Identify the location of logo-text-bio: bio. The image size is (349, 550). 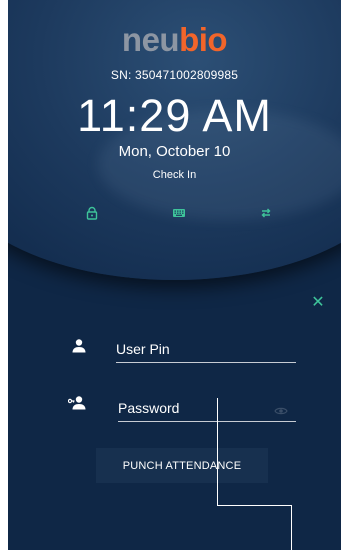
(203, 39).